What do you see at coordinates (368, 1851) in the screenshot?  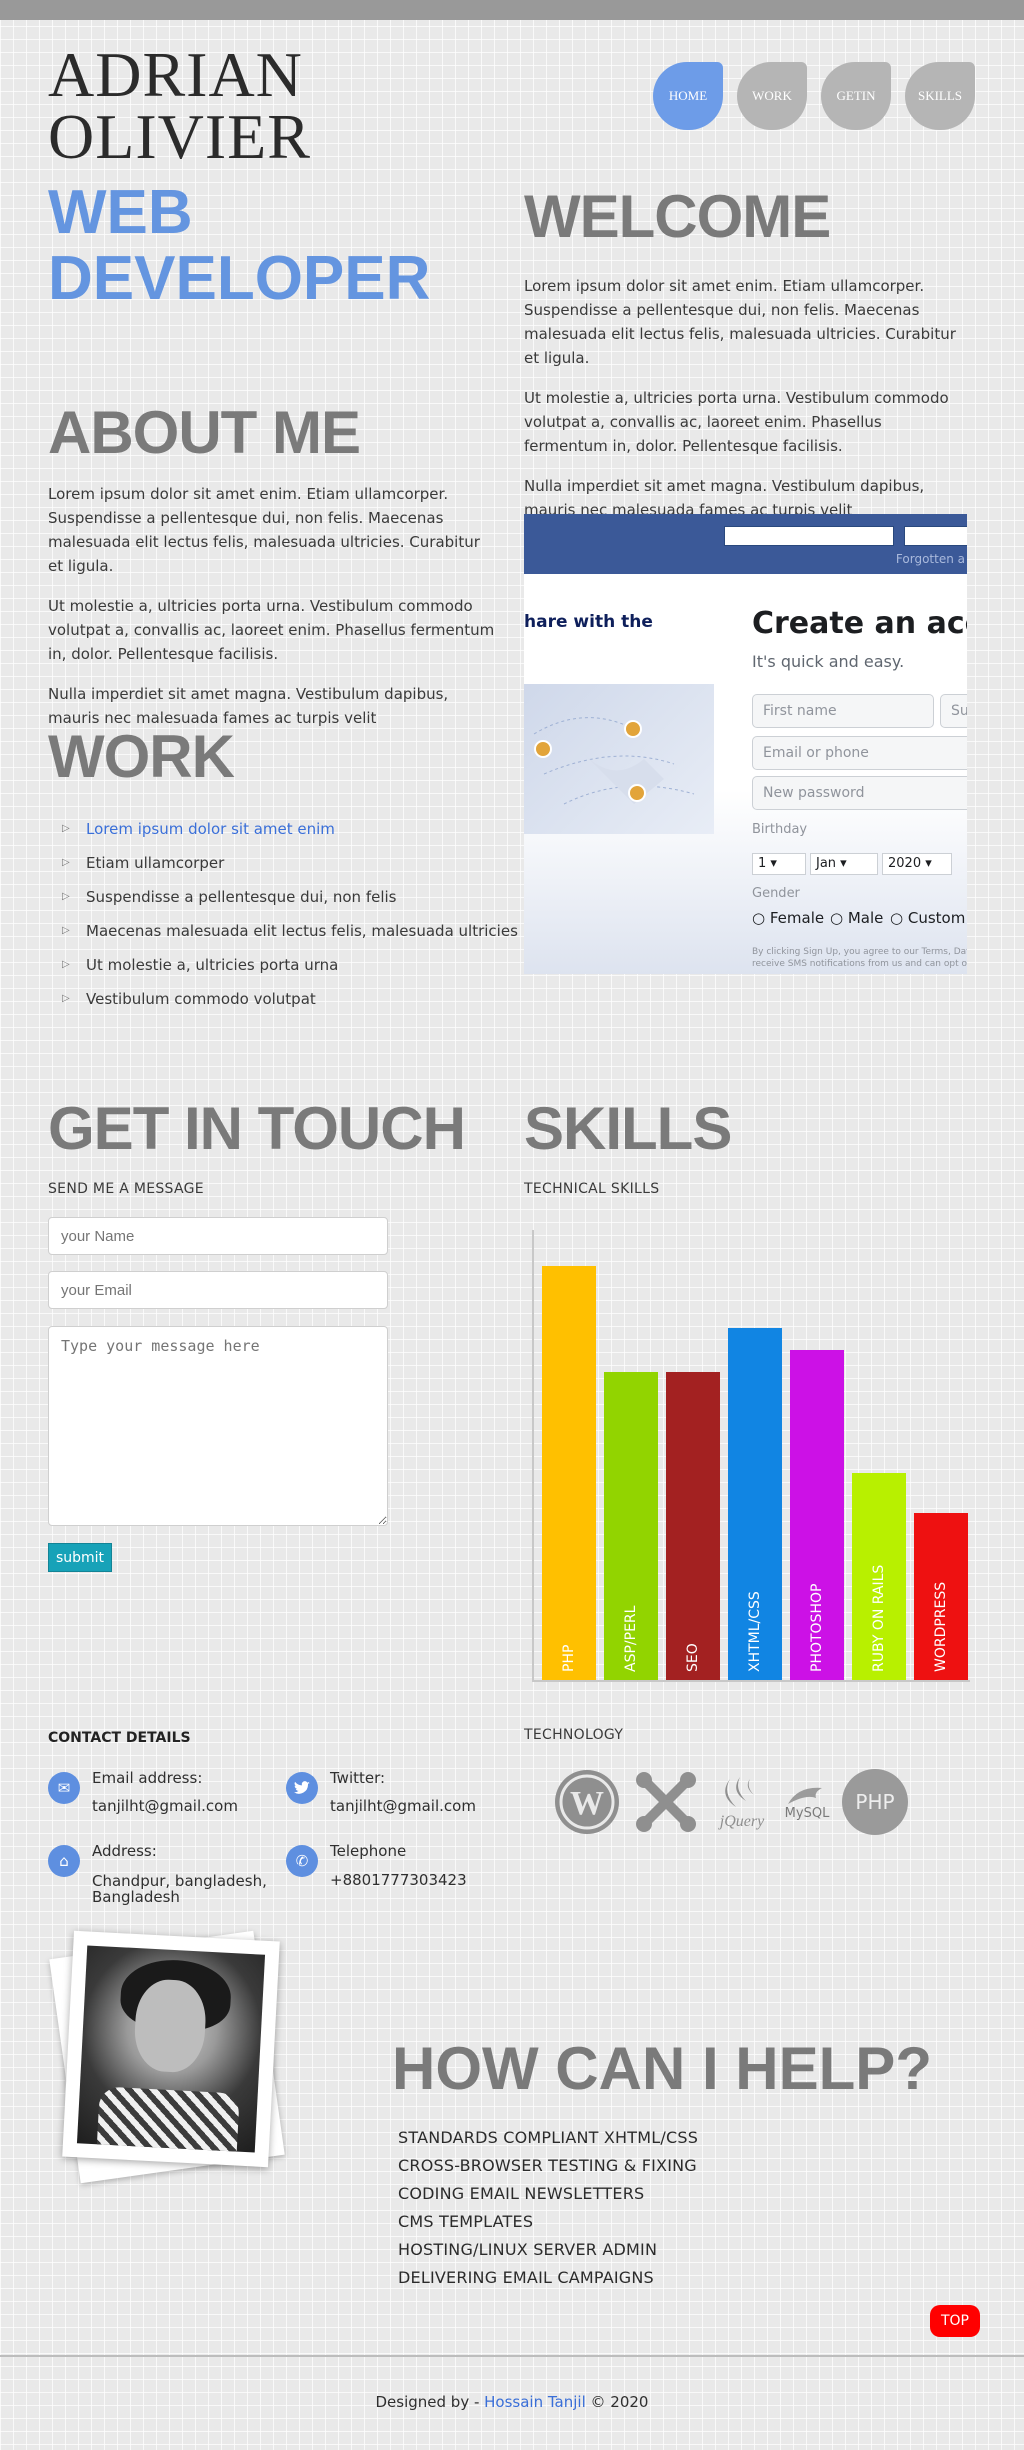 I see `phone-label: Telephone` at bounding box center [368, 1851].